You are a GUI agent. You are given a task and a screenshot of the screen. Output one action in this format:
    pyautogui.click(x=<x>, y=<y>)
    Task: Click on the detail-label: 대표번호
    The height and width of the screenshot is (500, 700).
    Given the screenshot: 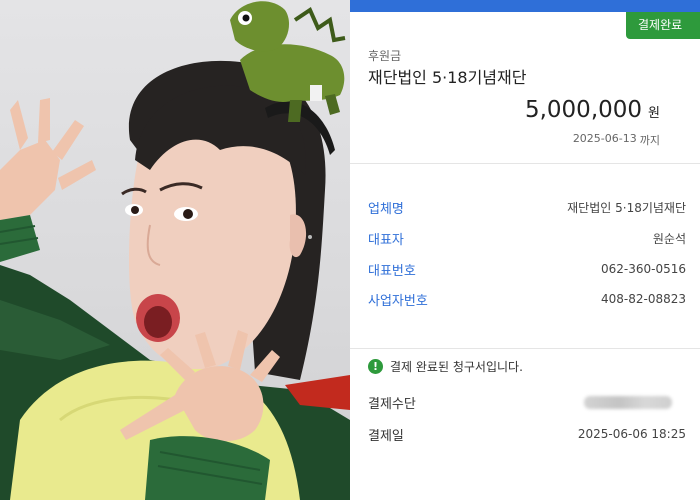 What is the action you would take?
    pyautogui.click(x=392, y=271)
    